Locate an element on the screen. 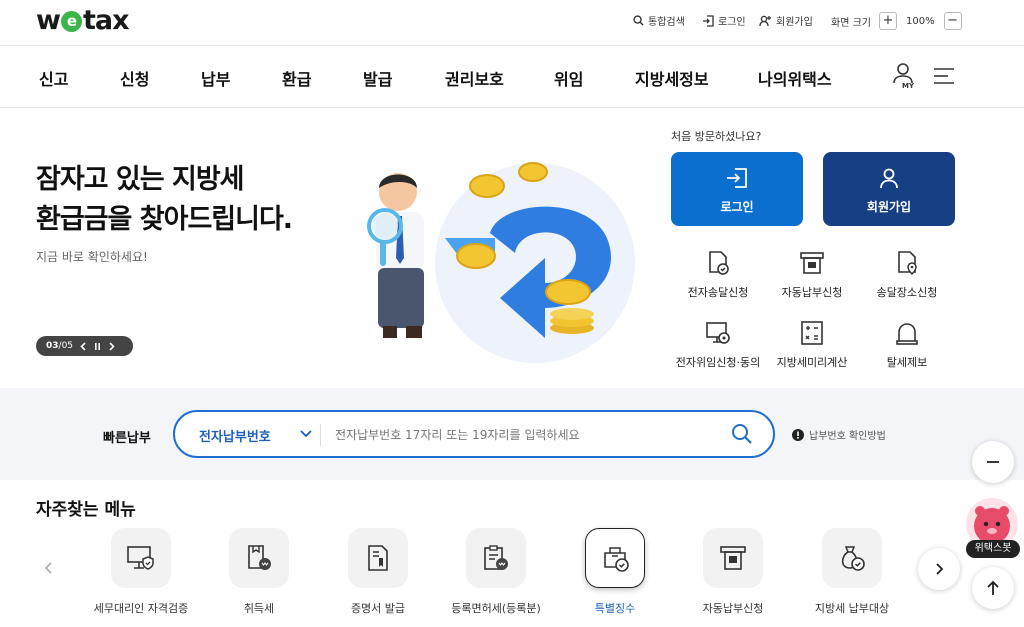 Image resolution: width=1024 pixels, height=627 pixels. favorite-local-tax-payment-target: 지방세 납부대상 is located at coordinates (852, 572).